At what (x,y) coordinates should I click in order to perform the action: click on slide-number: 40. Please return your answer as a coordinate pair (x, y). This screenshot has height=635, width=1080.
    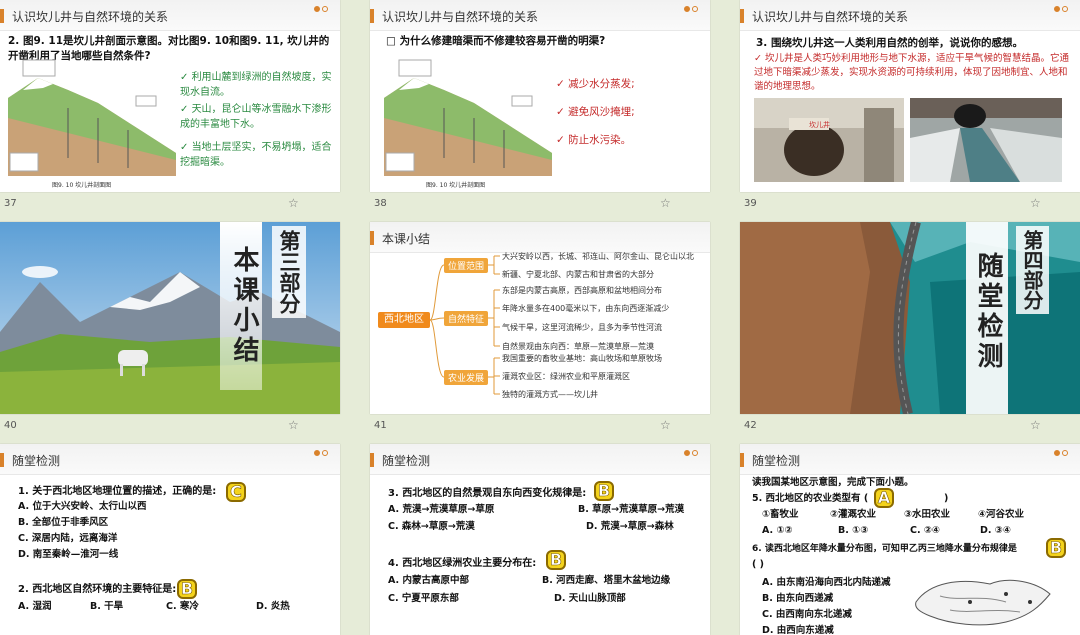
    Looking at the image, I should click on (10, 425).